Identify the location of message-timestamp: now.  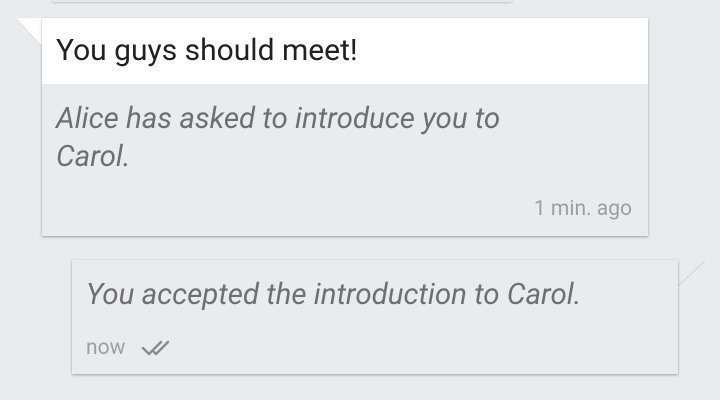
(106, 348).